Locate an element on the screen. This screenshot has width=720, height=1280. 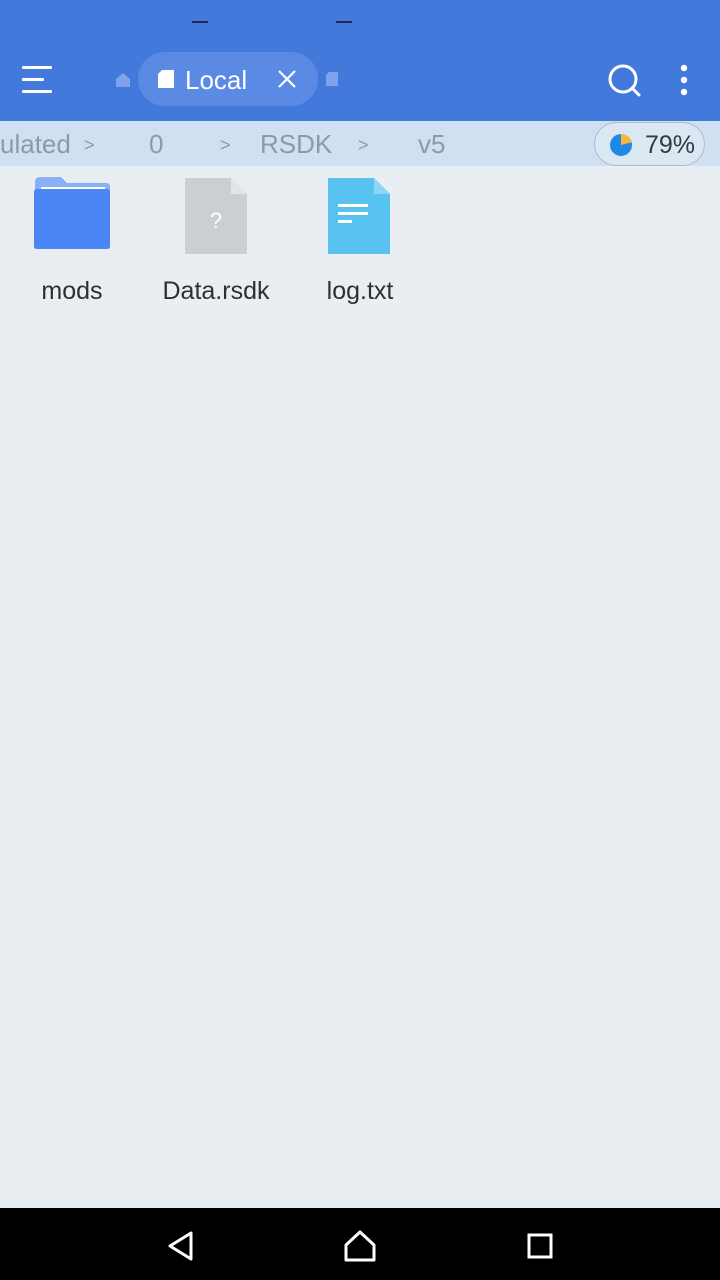
breadcrumb-item: ulated is located at coordinates (35, 144).